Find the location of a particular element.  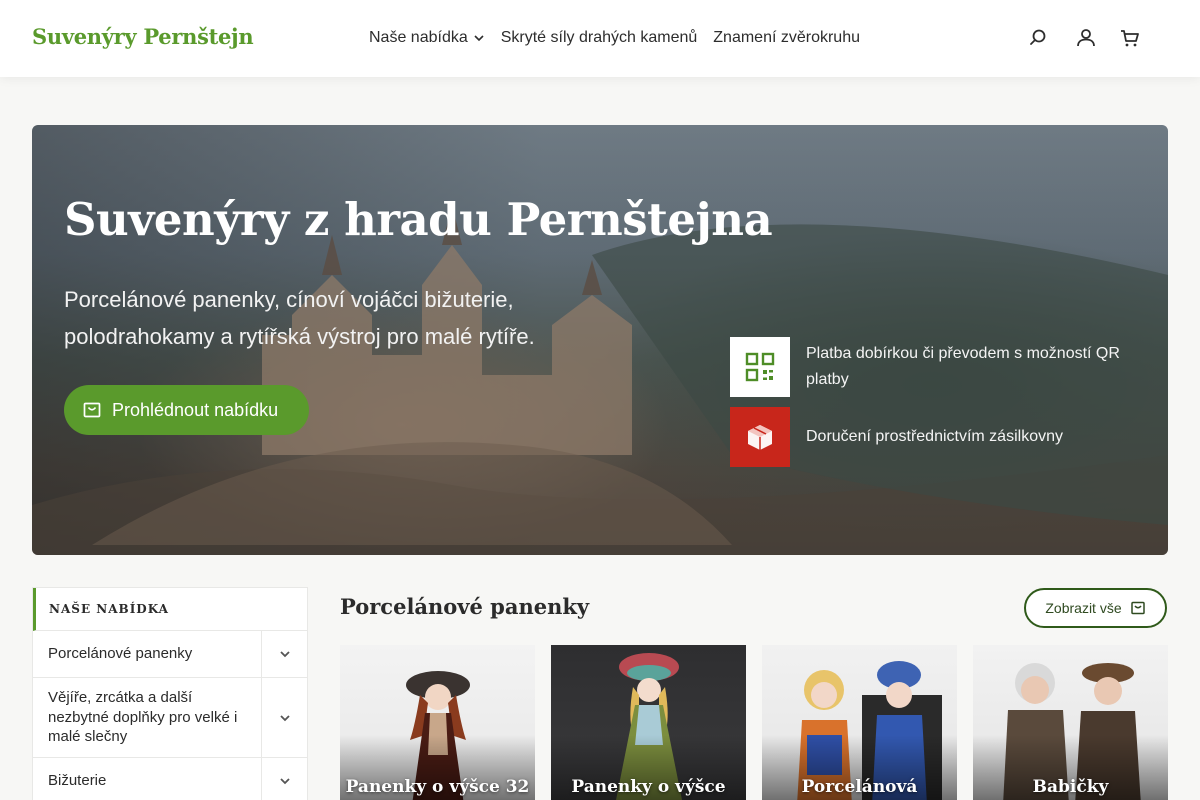

nav-item-label: Skryté síly drahých kamenů is located at coordinates (599, 37).